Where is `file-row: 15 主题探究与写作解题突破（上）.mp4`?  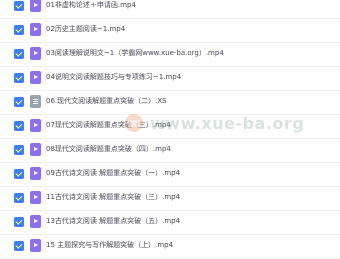 file-row: 15 主题探究与写作解题突破（上）.mp4 is located at coordinates (170, 247).